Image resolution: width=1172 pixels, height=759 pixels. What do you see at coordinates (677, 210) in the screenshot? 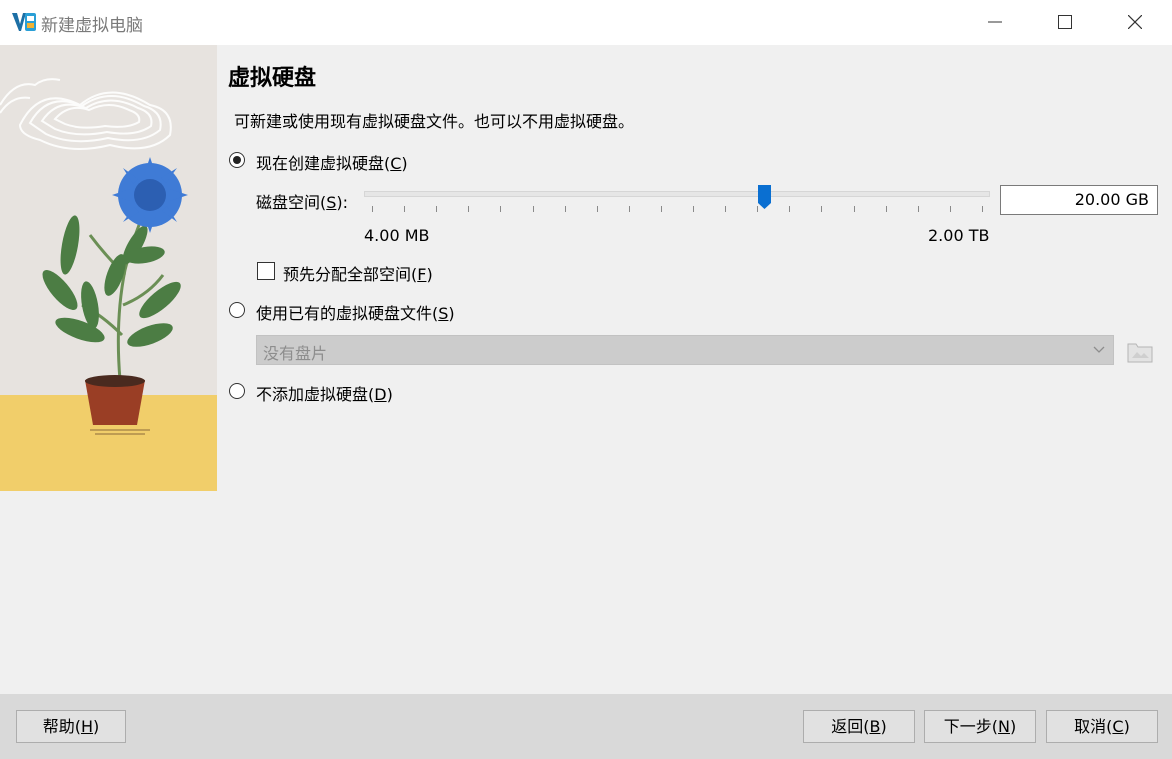
I see `disk-size-slider-ticks` at bounding box center [677, 210].